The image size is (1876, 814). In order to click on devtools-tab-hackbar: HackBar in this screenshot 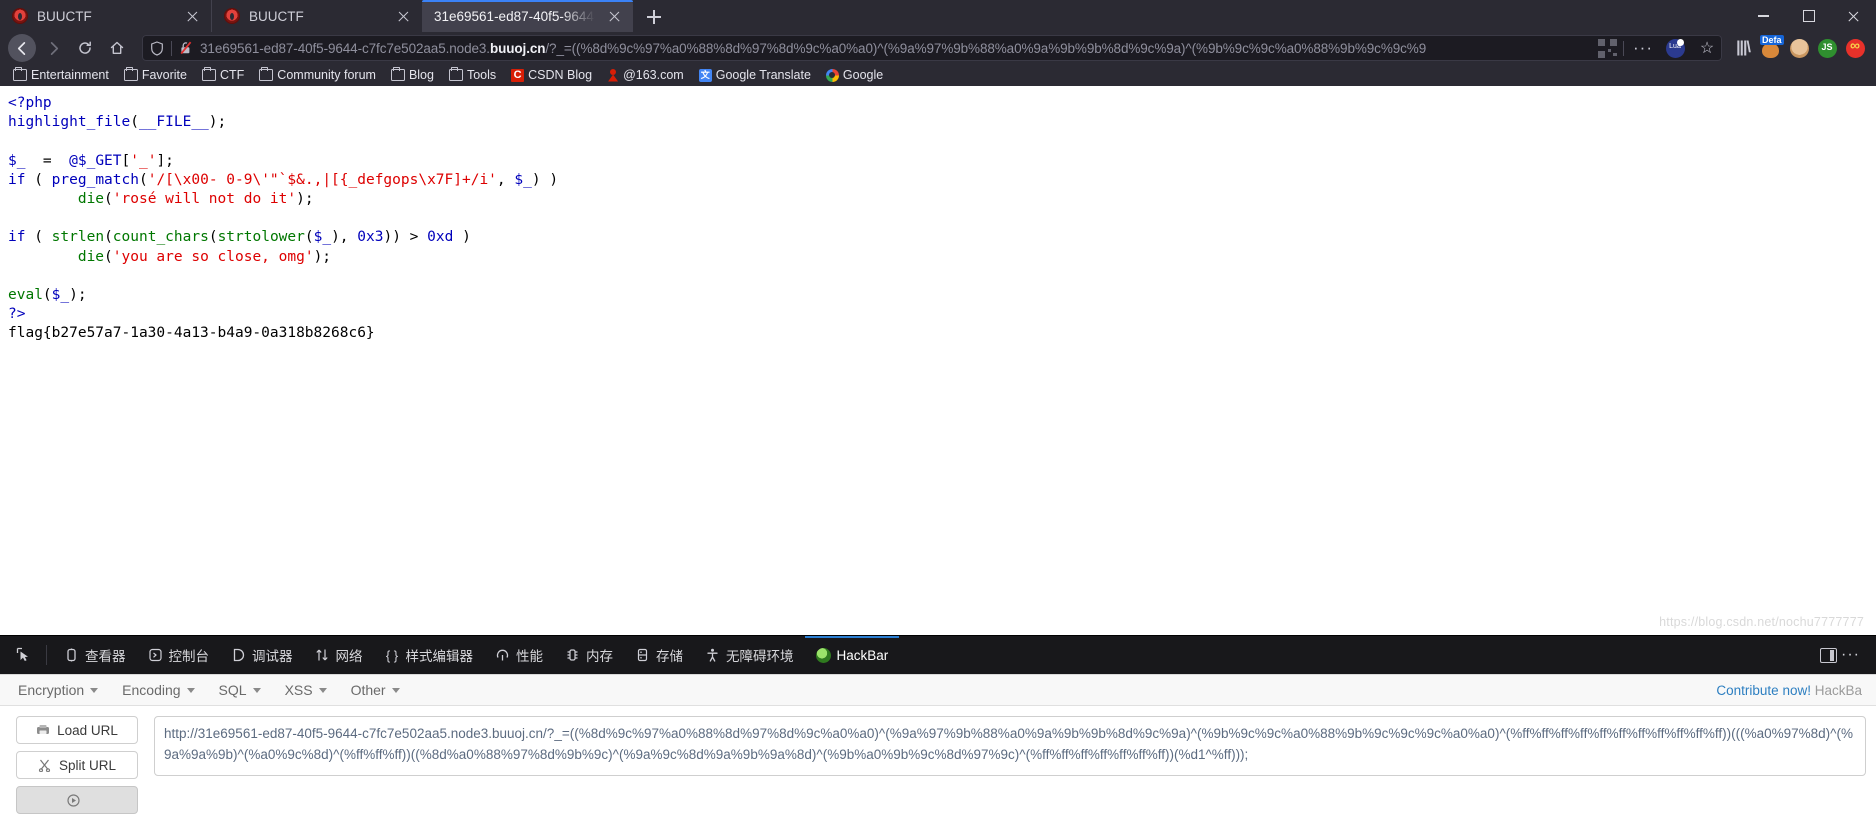, I will do `click(852, 655)`.